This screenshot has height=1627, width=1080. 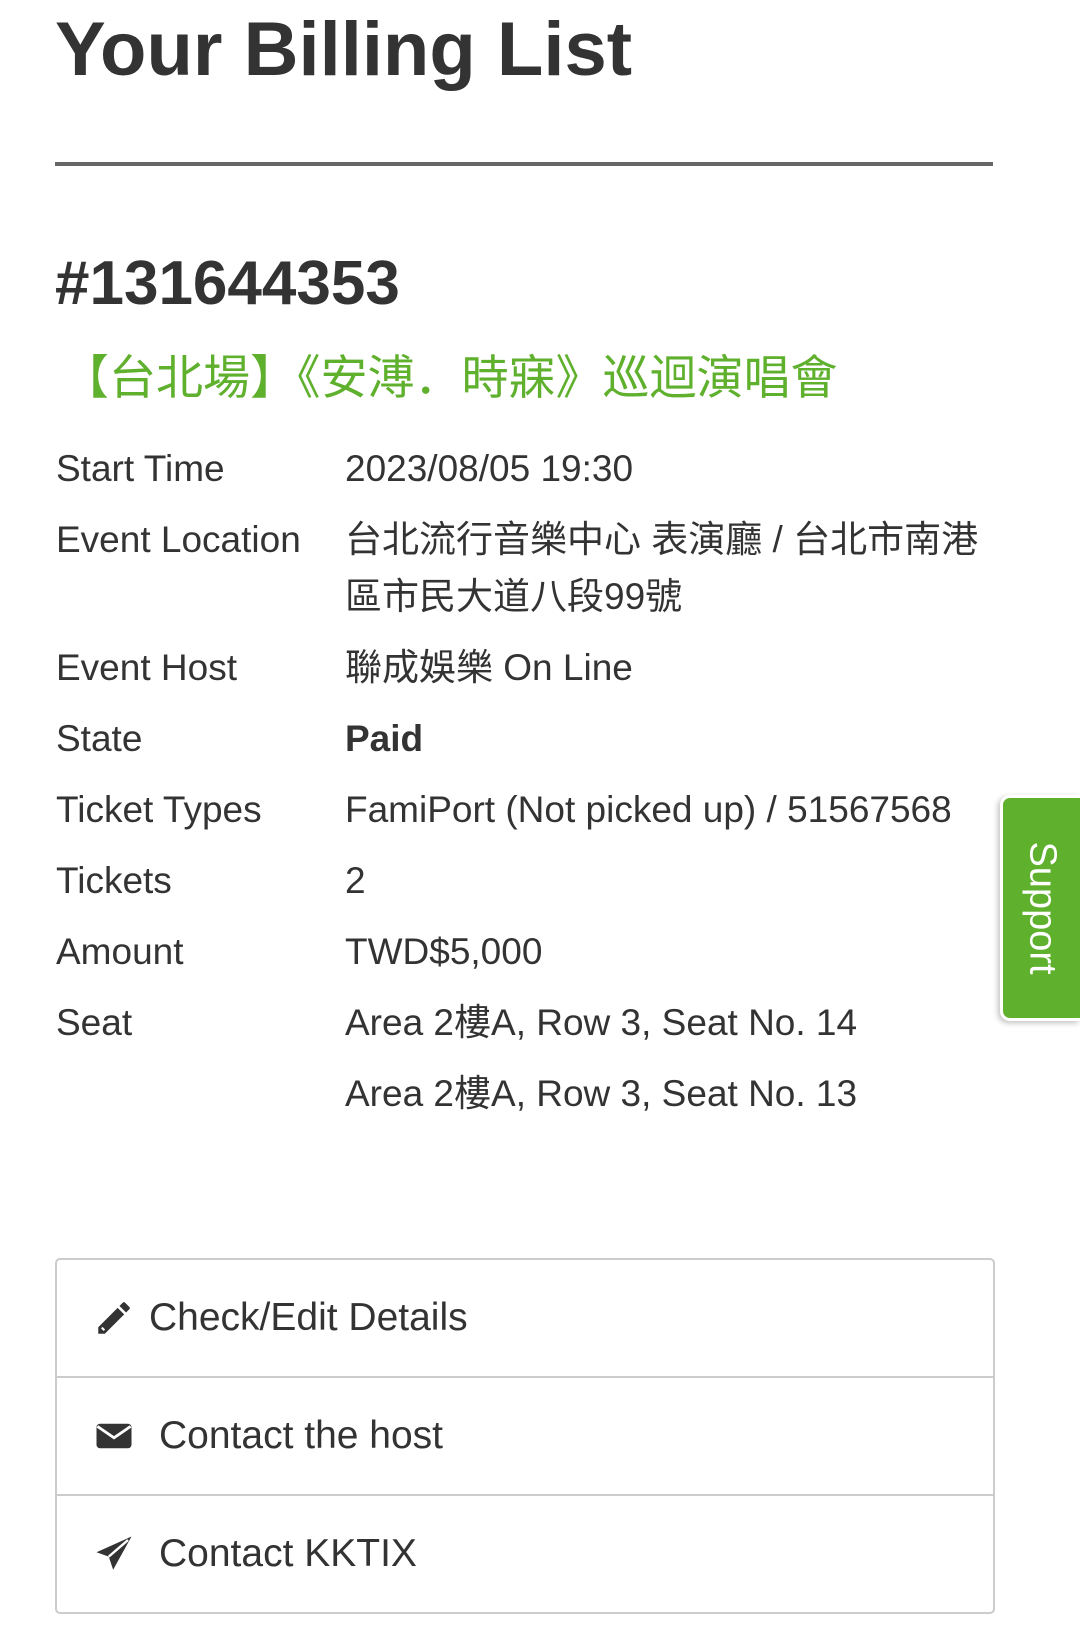 I want to click on state-value: Paid, so click(x=384, y=738).